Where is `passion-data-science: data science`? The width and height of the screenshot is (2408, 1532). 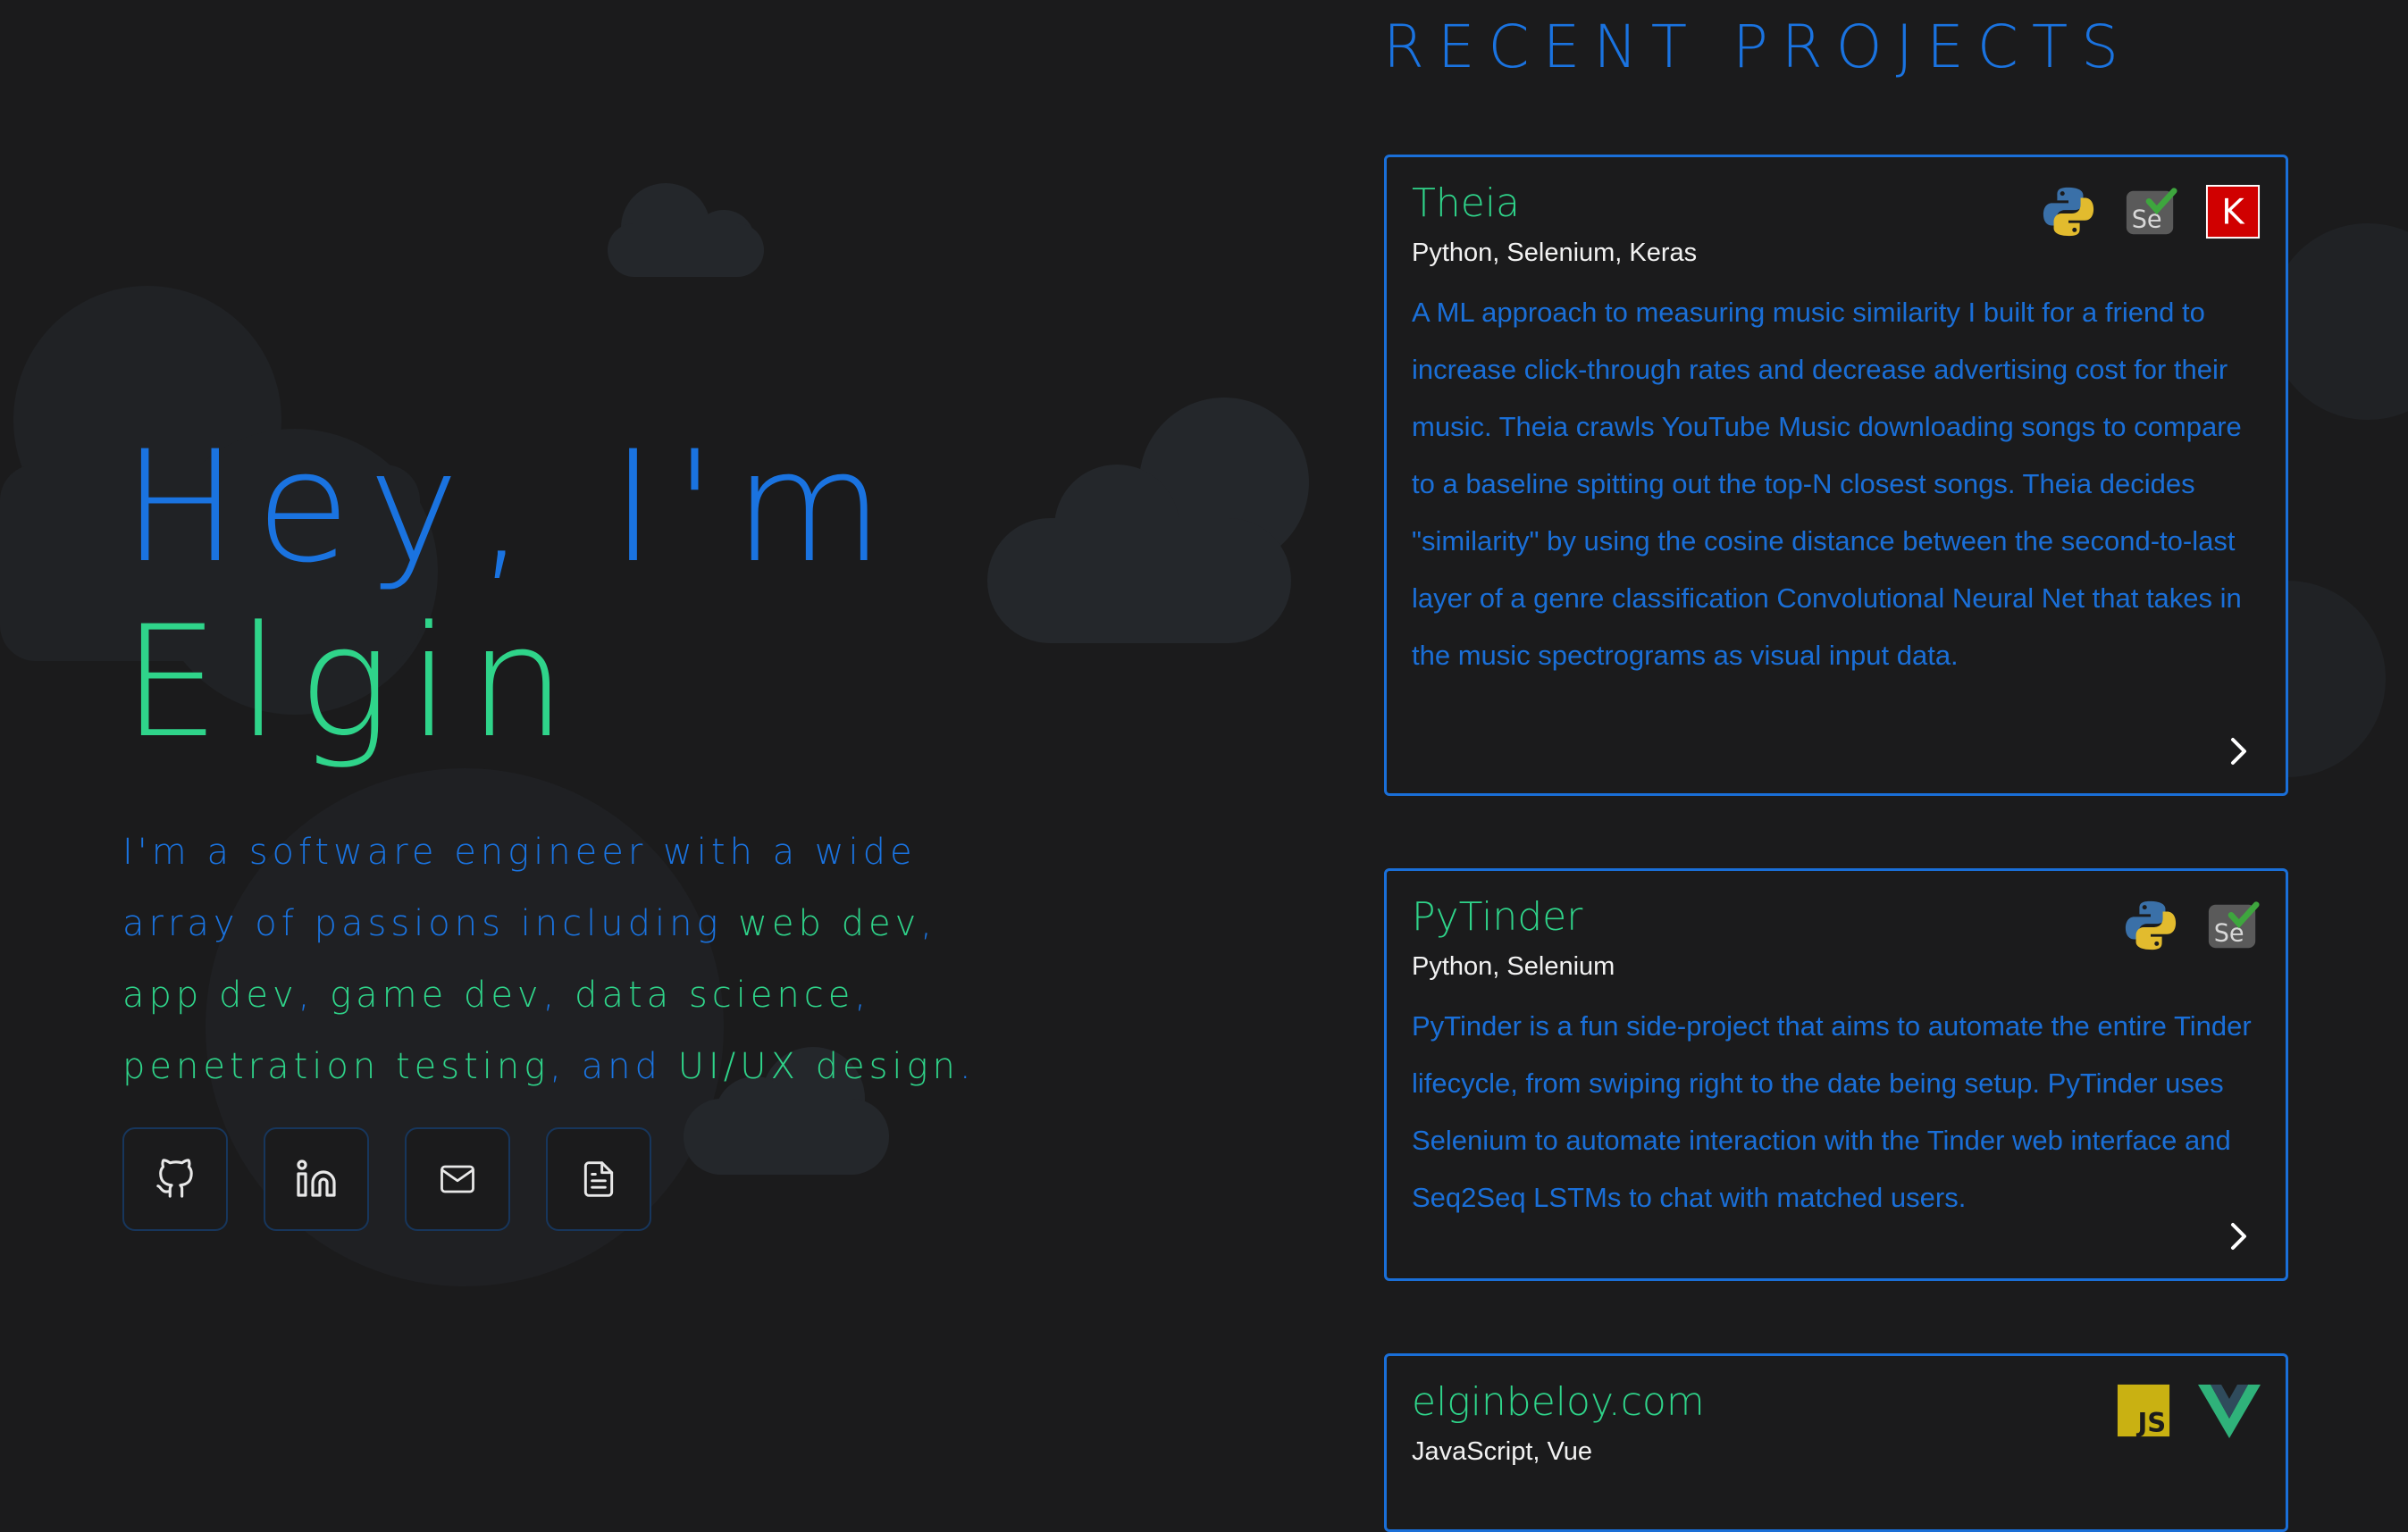
passion-data-science: data science is located at coordinates (715, 995).